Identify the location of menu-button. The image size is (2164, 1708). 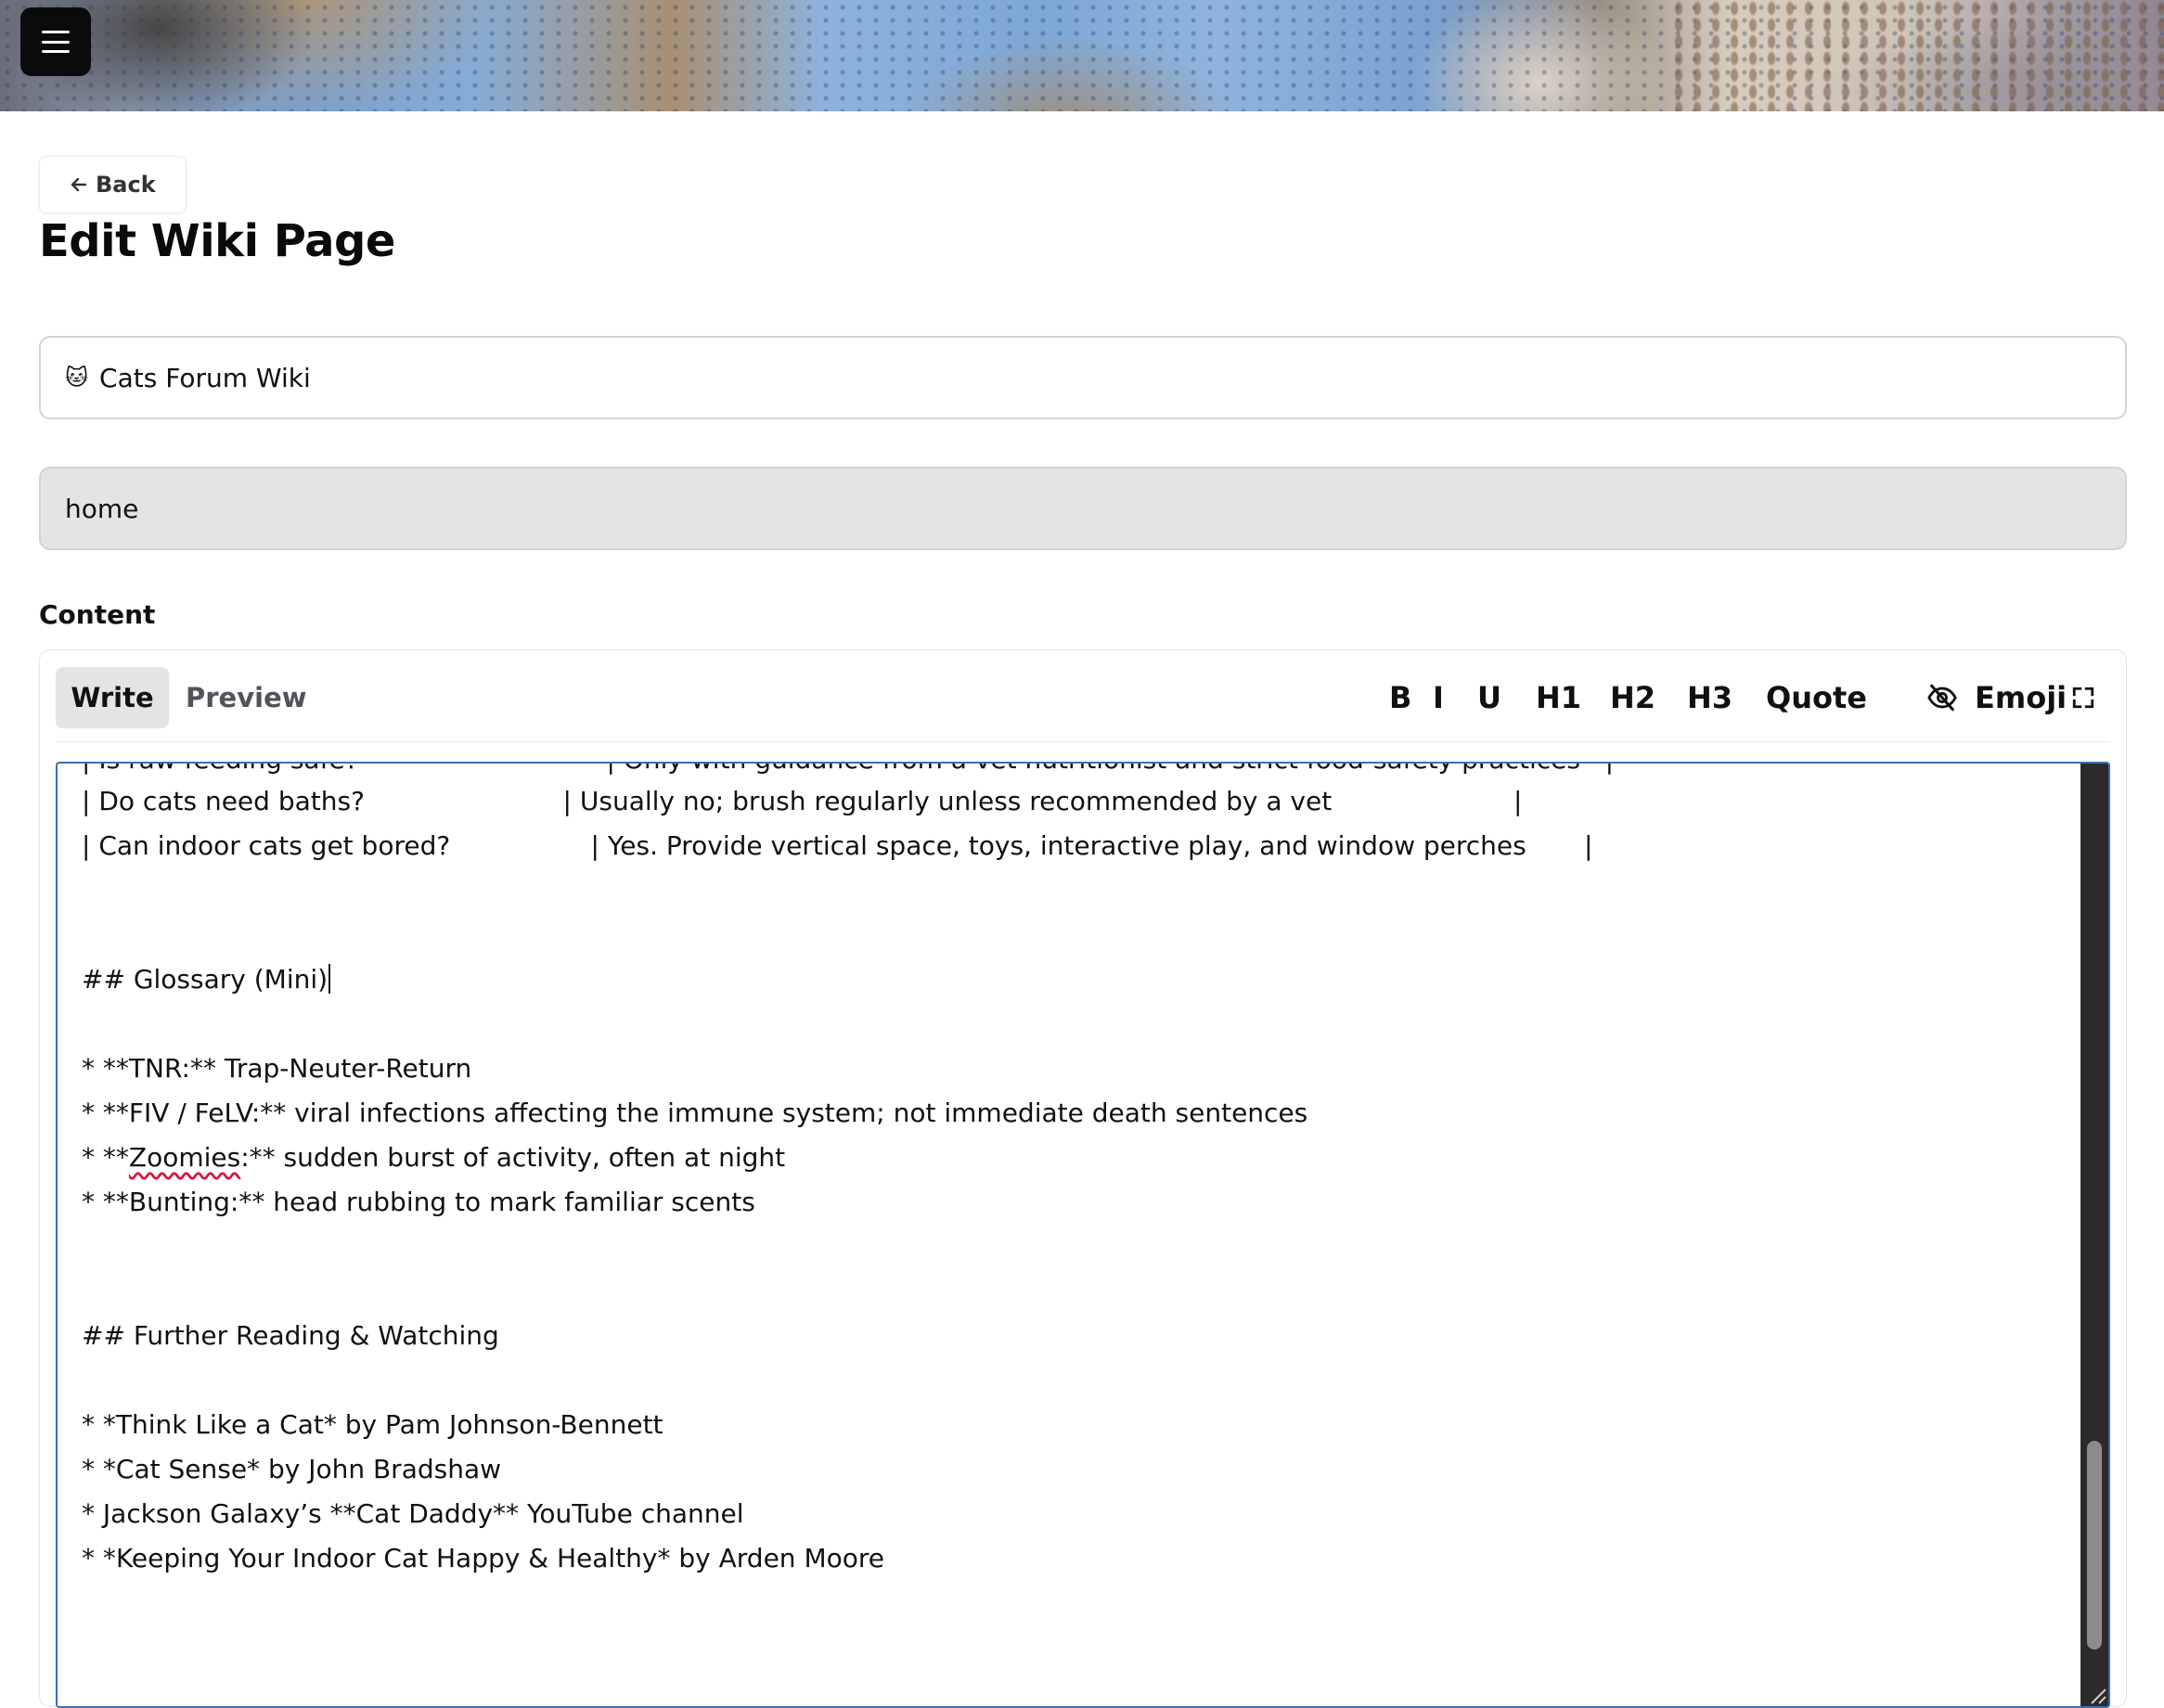
(55, 41).